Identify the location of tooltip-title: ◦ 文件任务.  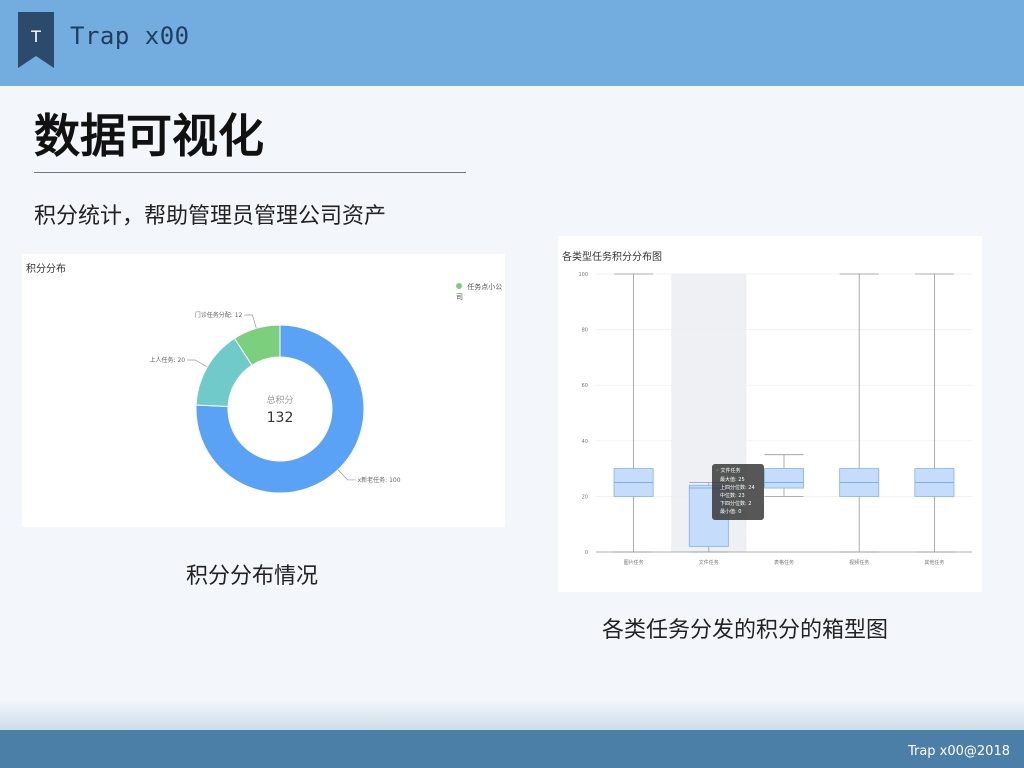
(728, 470).